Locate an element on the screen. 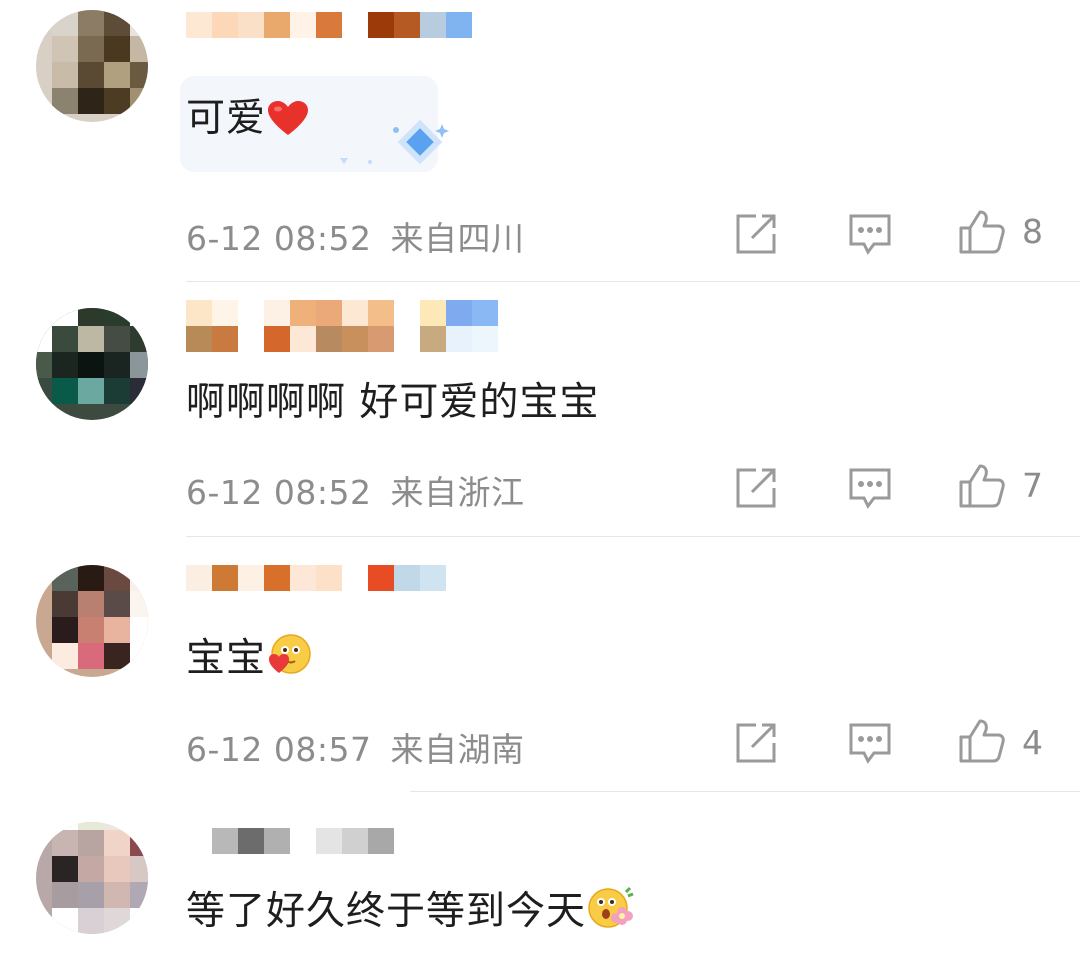  comment-meta: 6-12 08:52 来自四川 is located at coordinates (355, 236).